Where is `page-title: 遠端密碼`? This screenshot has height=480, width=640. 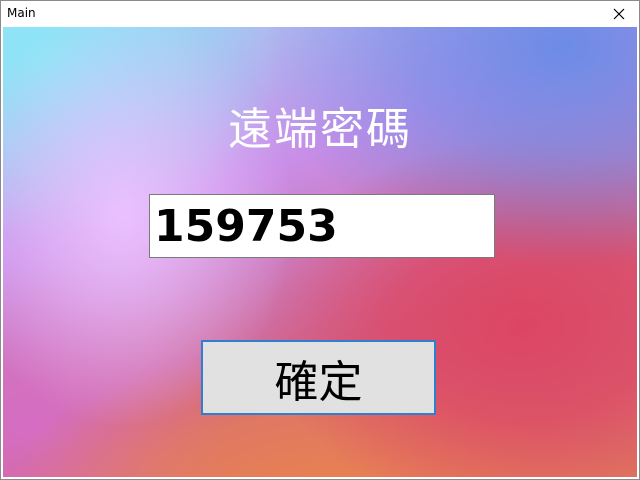 page-title: 遠端密碼 is located at coordinates (320, 129).